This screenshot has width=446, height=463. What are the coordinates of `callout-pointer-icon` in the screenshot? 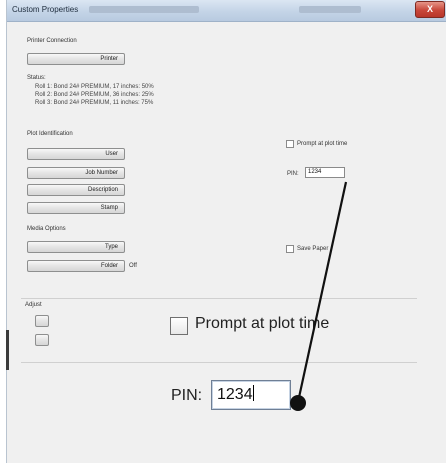 It's located at (319, 296).